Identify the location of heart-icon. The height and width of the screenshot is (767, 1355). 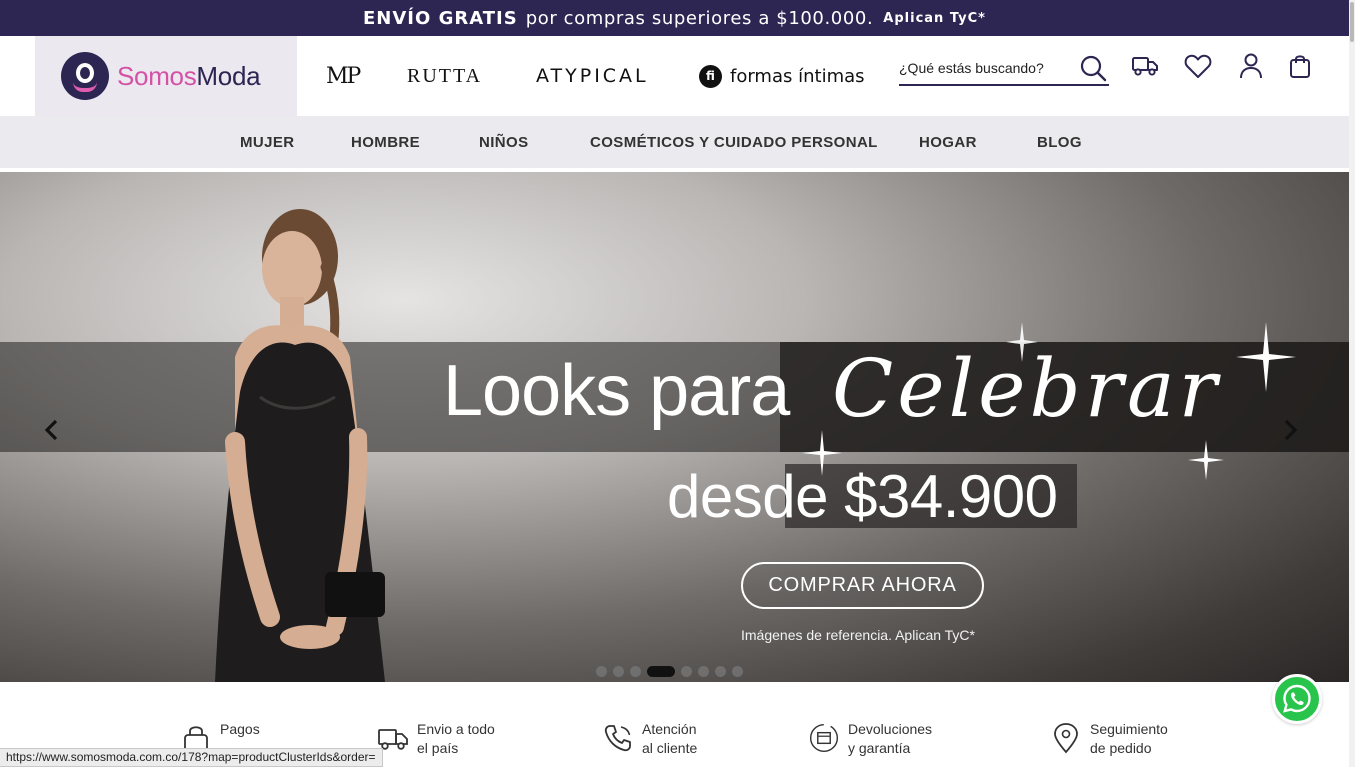
(1198, 66).